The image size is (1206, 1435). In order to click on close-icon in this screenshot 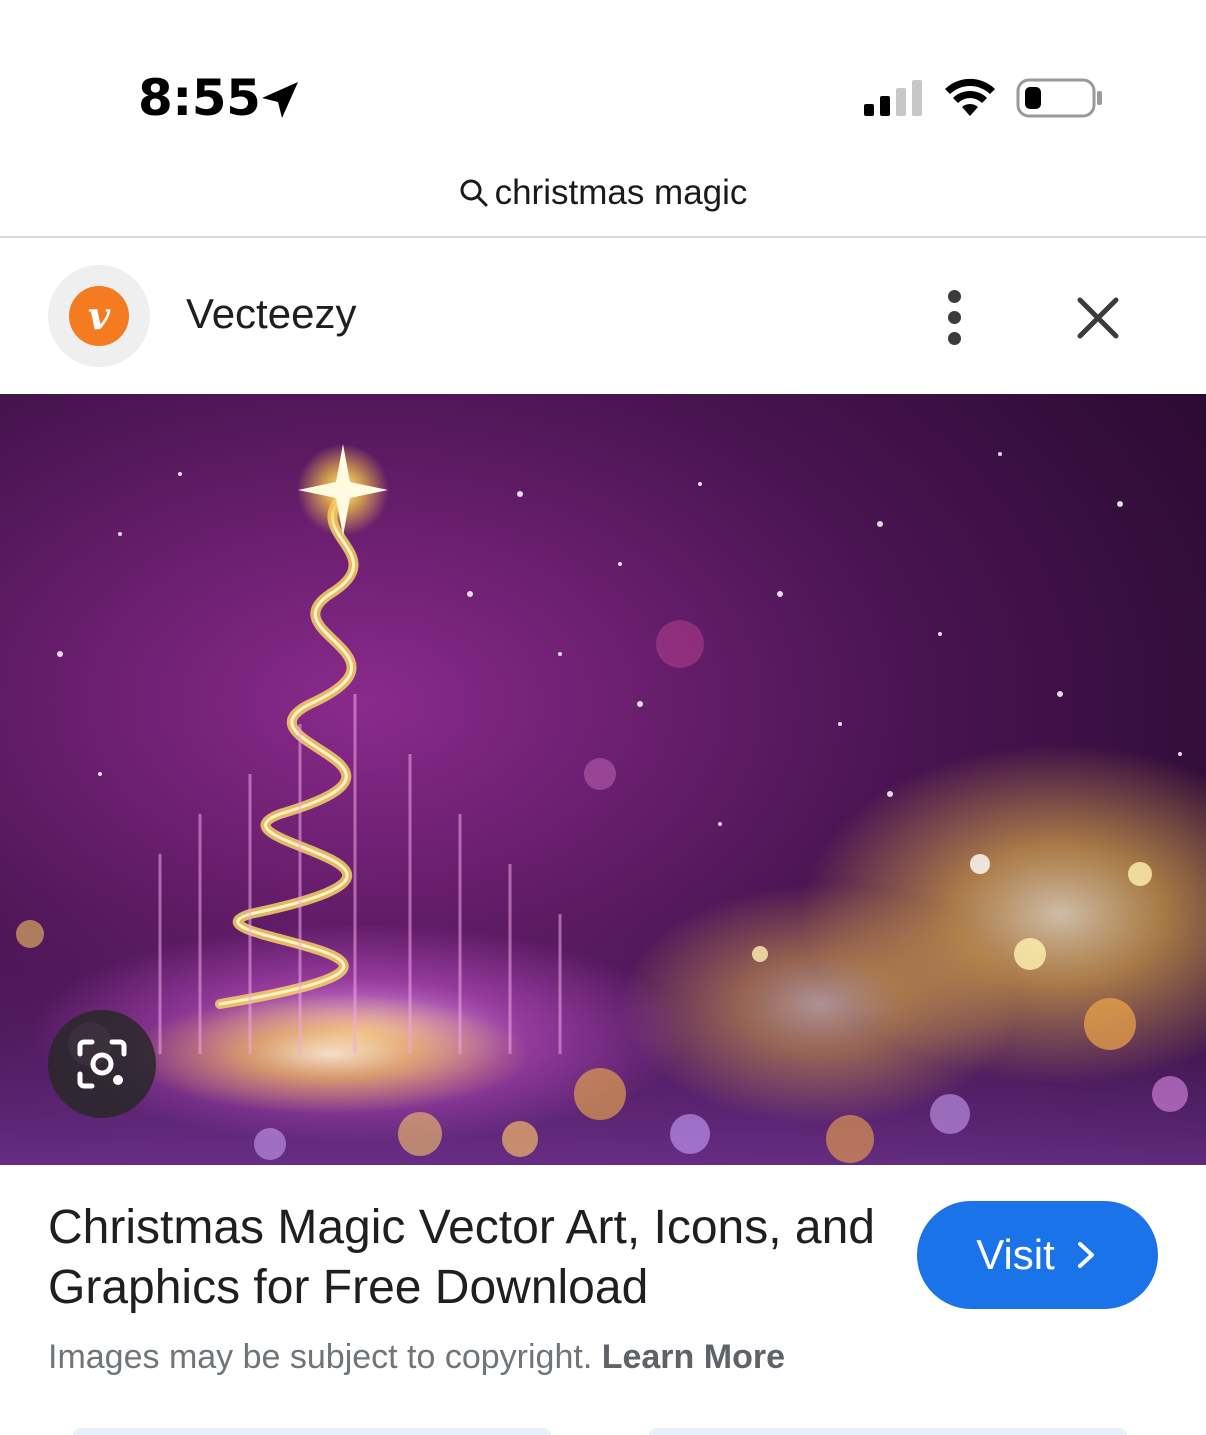, I will do `click(1098, 318)`.